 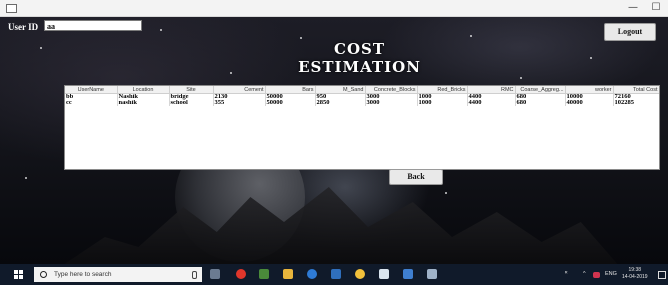 I want to click on minimize-button: —, so click(x=633, y=8).